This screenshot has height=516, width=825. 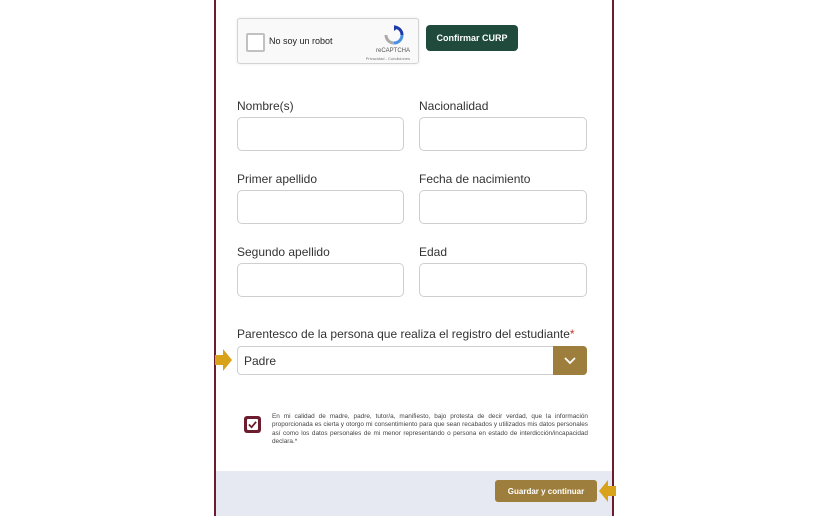 I want to click on select-toggle-button, so click(x=570, y=360).